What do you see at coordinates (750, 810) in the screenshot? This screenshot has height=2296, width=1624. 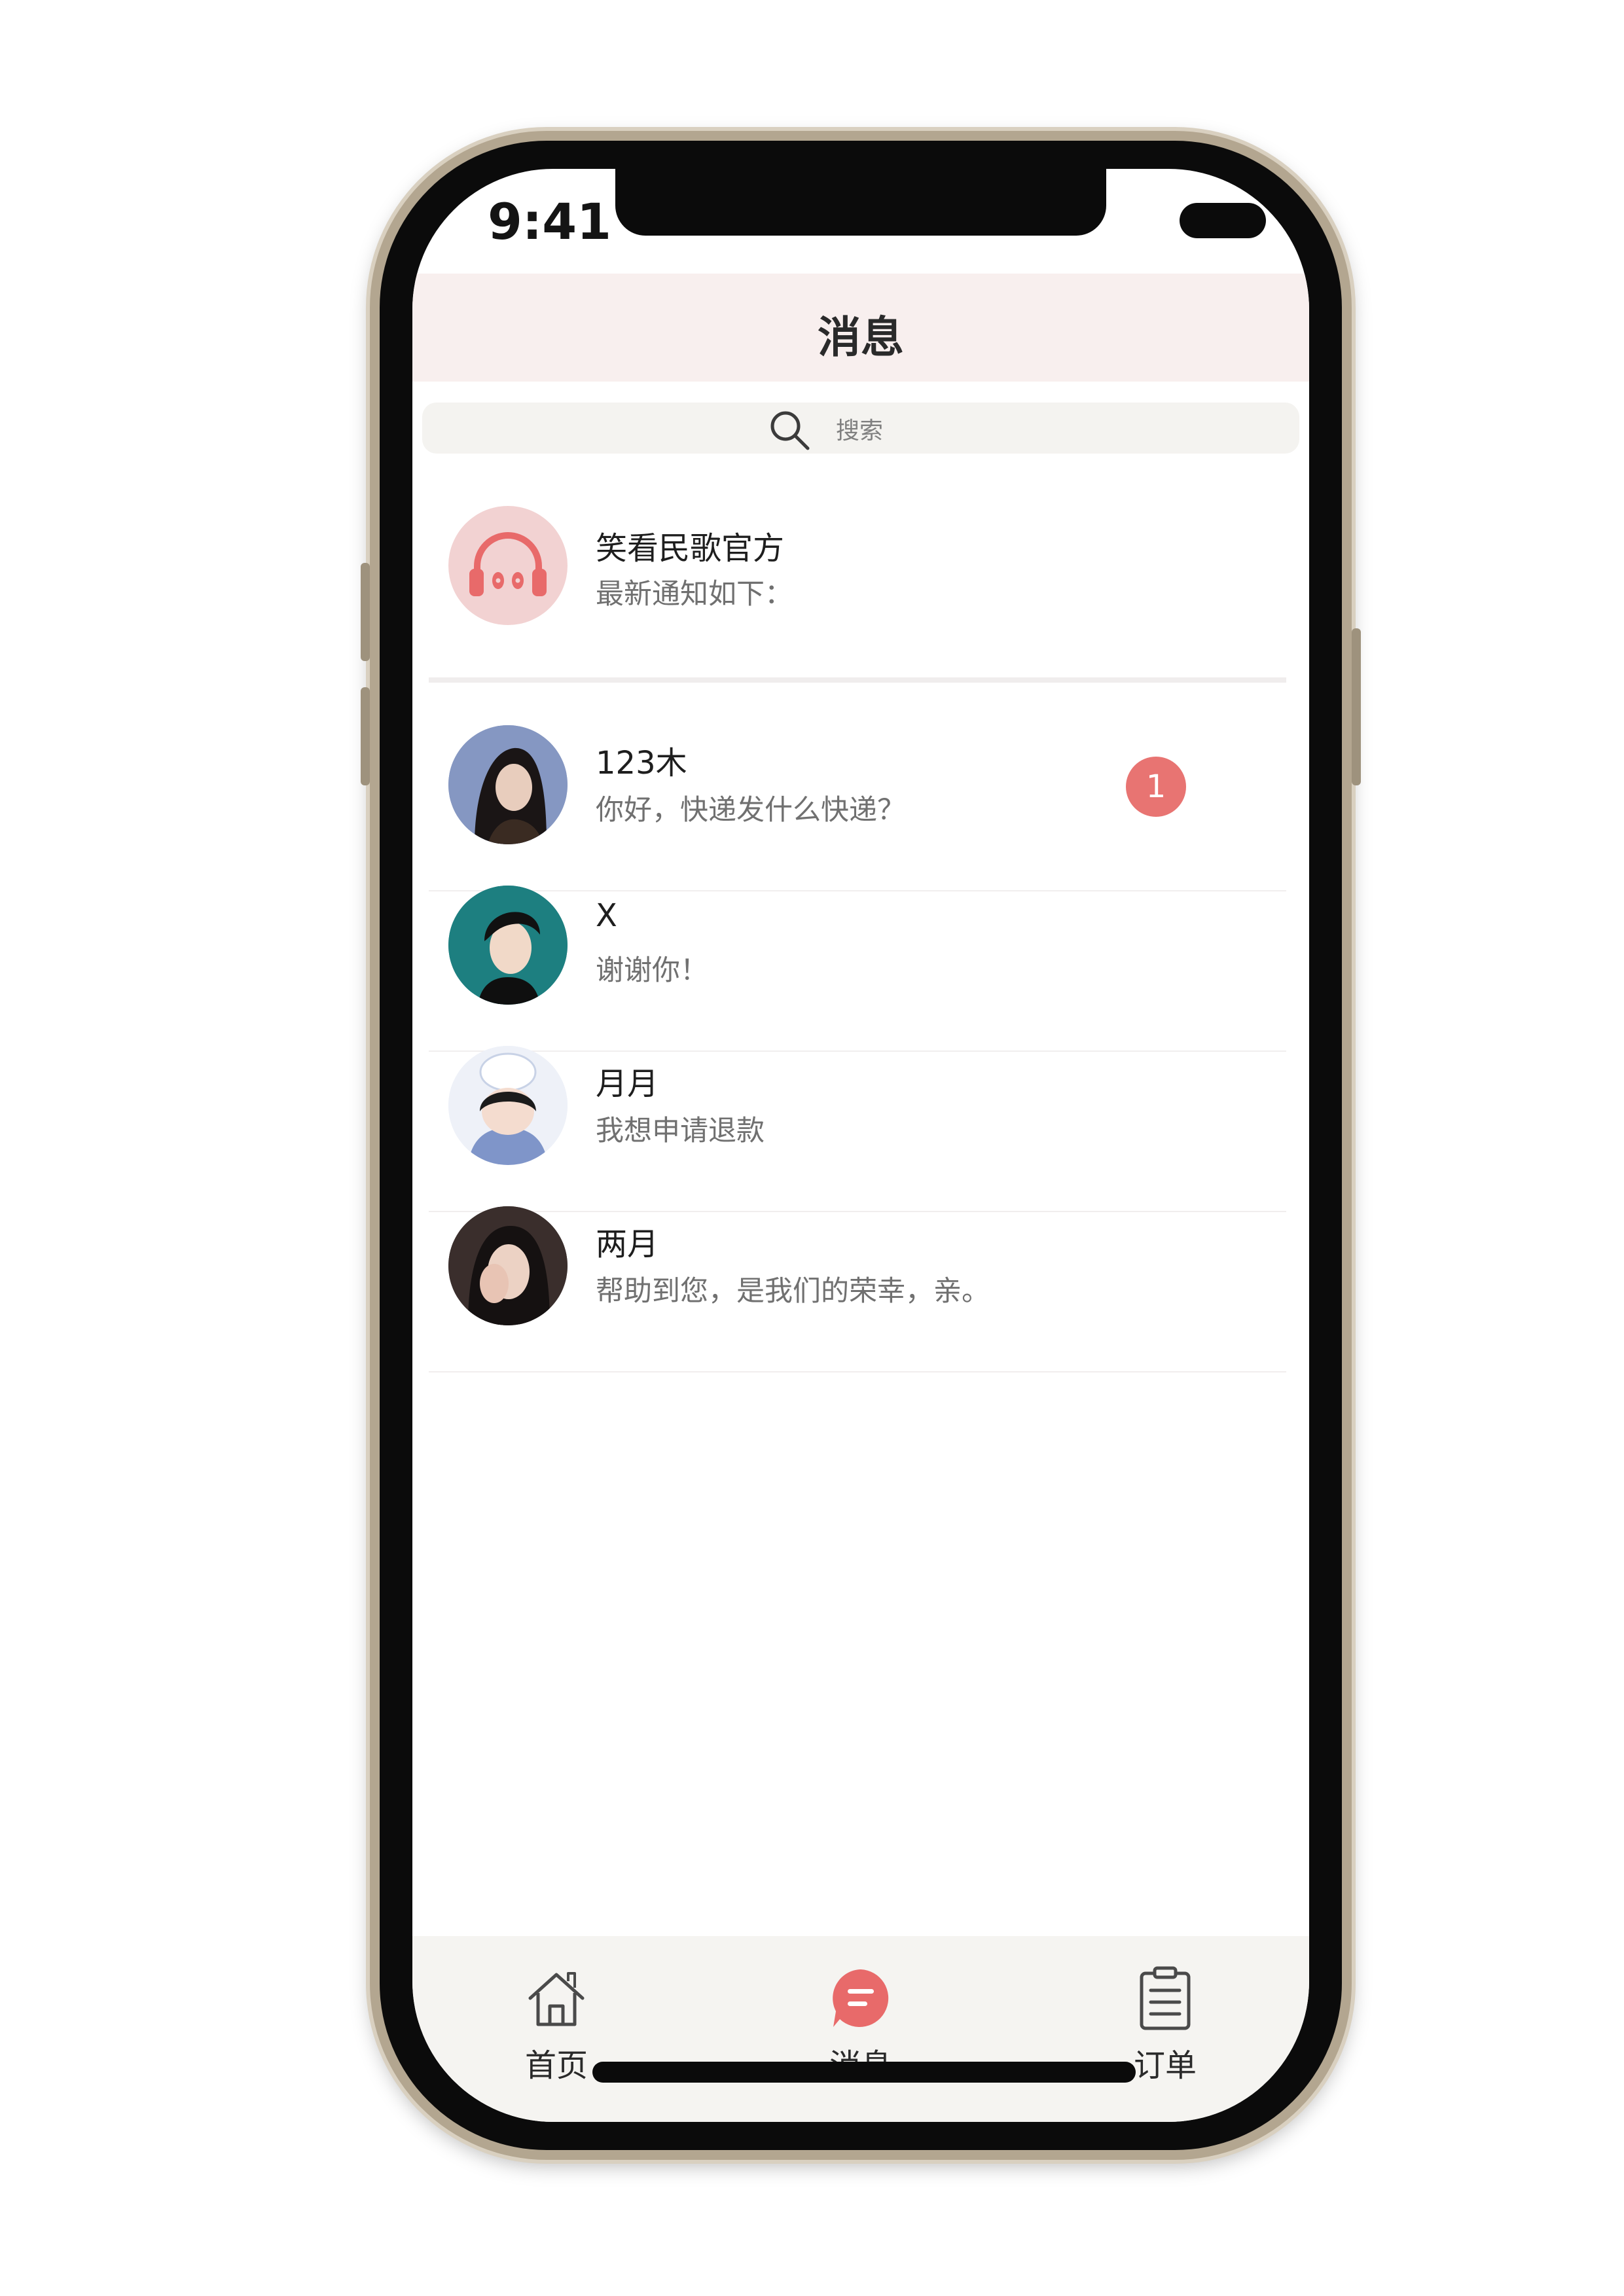 I see `message-preview: 你好，快递发什么快递？` at bounding box center [750, 810].